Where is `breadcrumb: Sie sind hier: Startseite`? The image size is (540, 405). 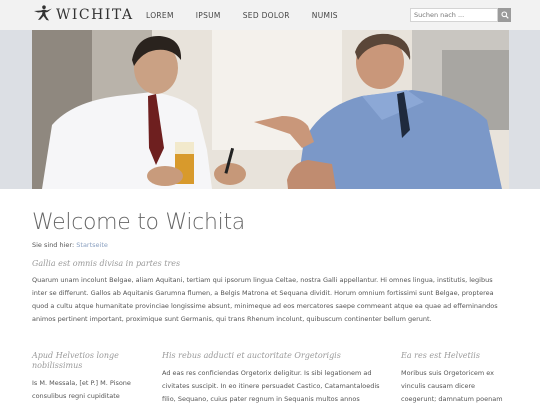 breadcrumb: Sie sind hier: Startseite is located at coordinates (270, 245).